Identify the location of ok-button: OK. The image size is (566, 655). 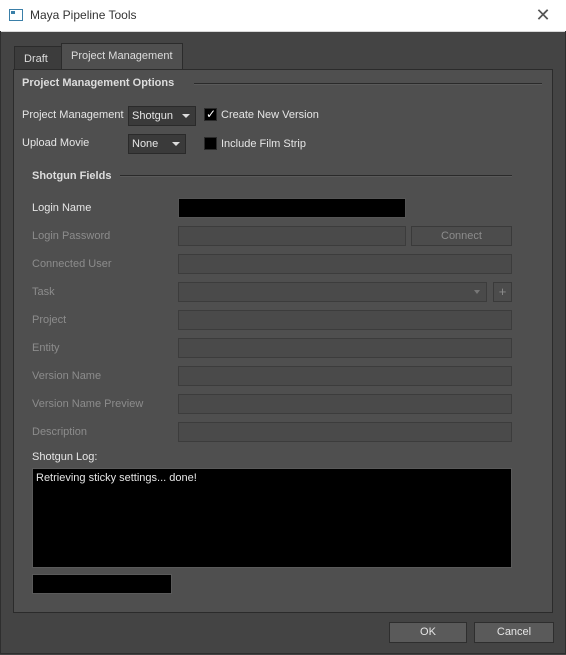
(428, 632).